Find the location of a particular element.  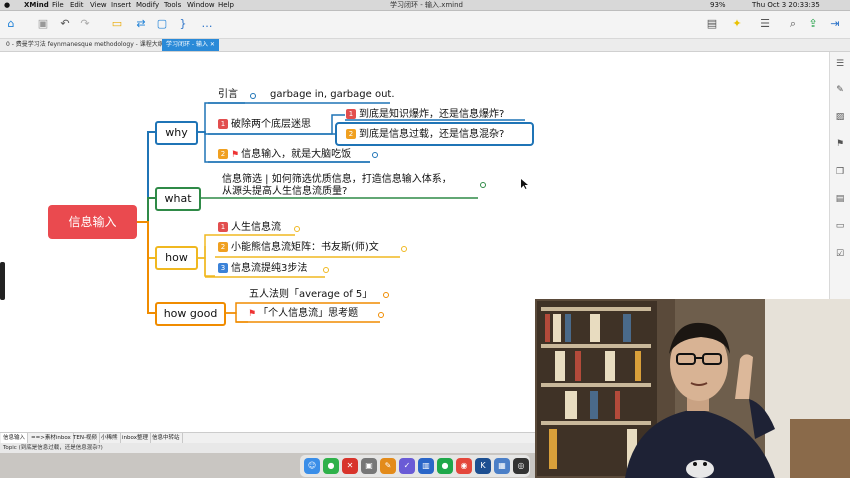

topic-intro: 引言 is located at coordinates (228, 94).